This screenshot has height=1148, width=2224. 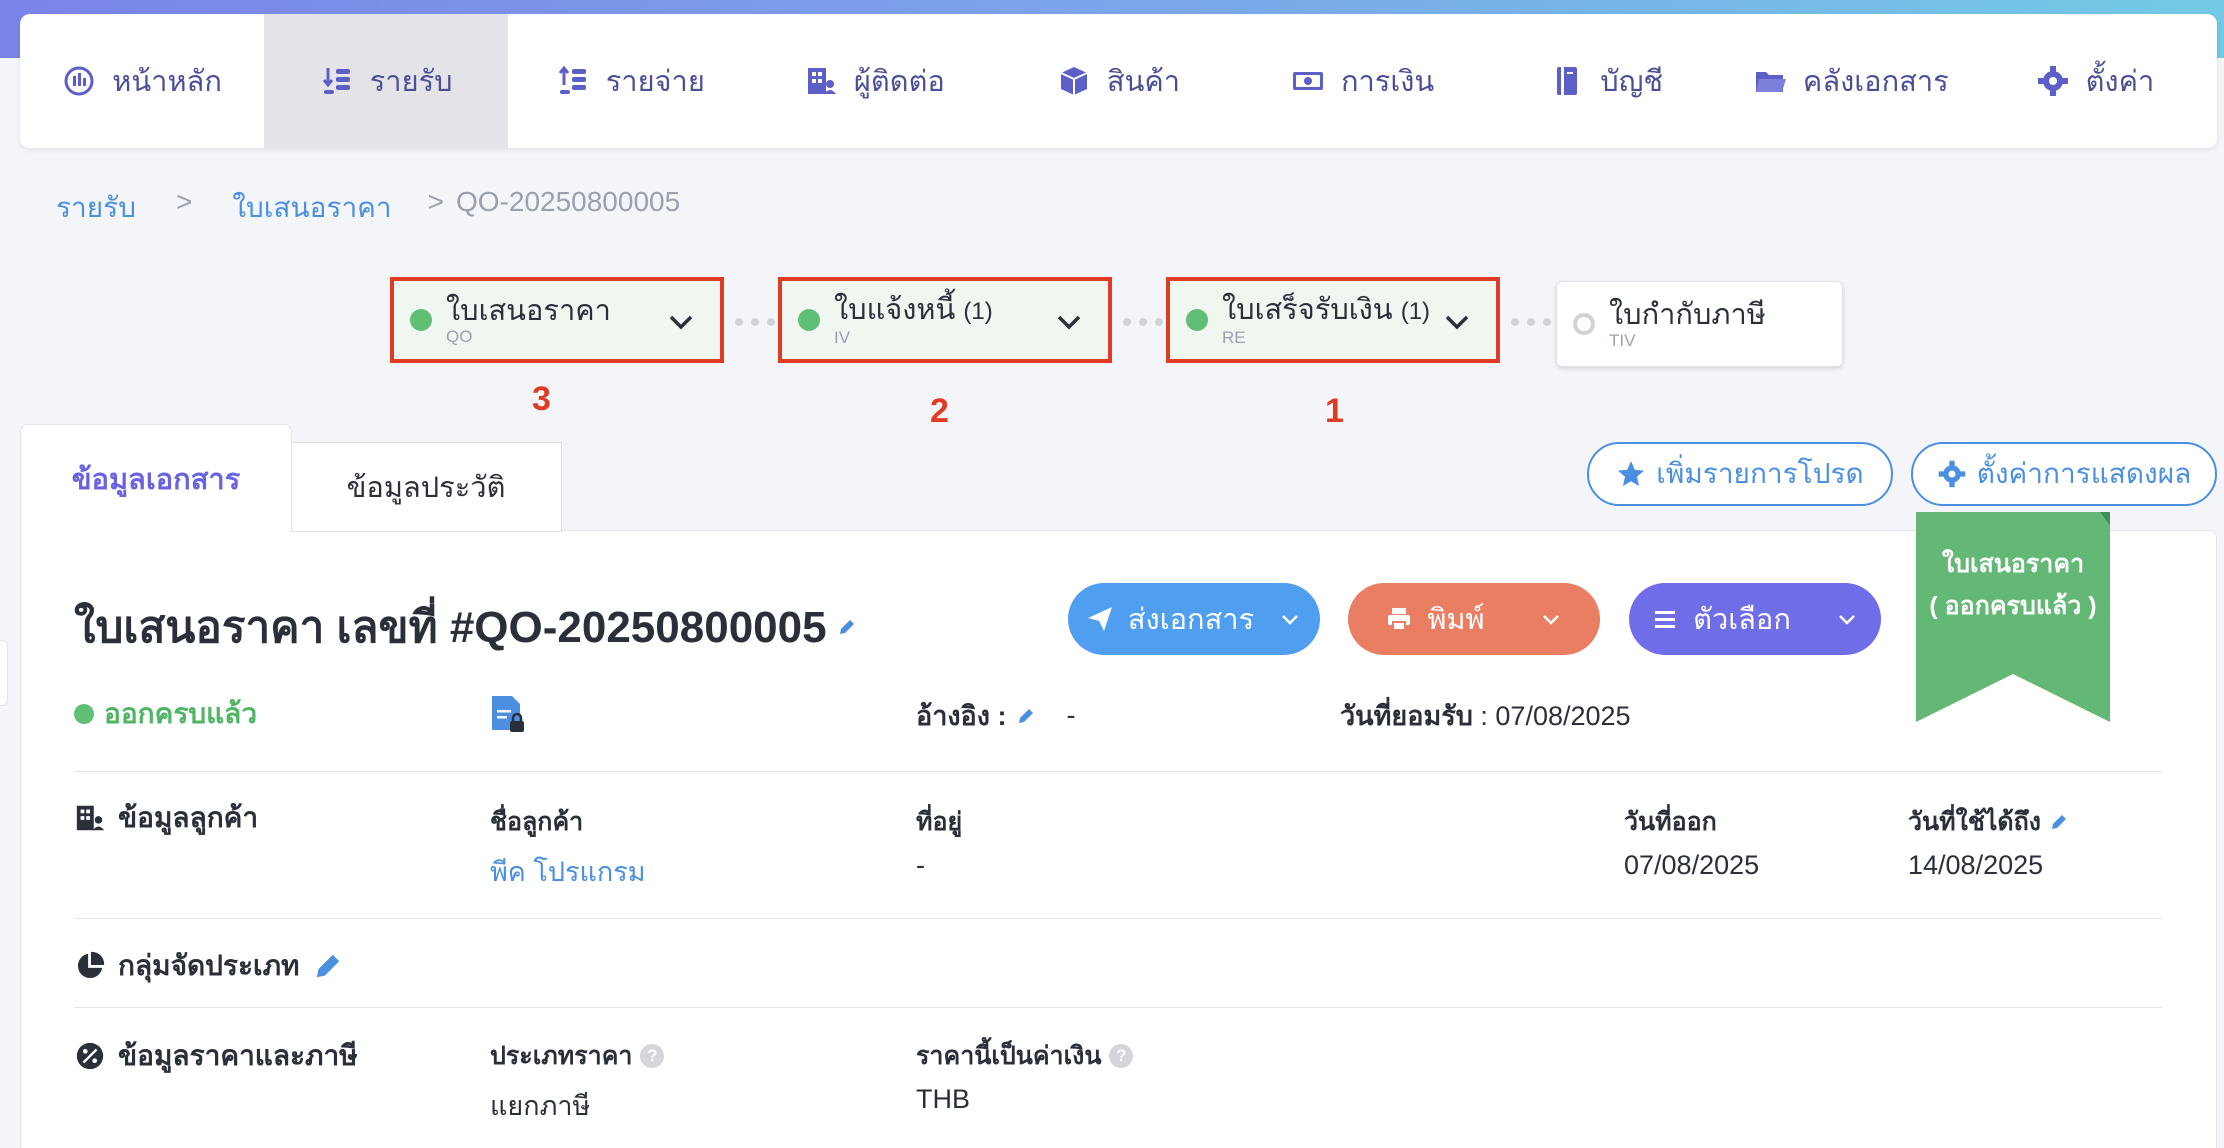 I want to click on flow-step-receipt: ใบเสร็จรับเงิน (1) RE, so click(x=1333, y=320).